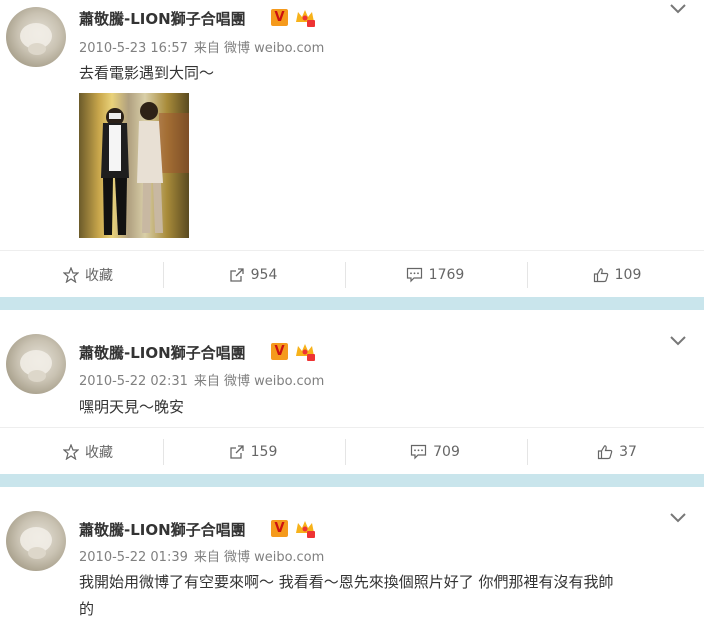 The image size is (704, 626). I want to click on post-text-line: 我開始用微博了有空要來啊～ 我看看～恩先來換個照片好了 你們那裡有沒有我帥, so click(346, 582).